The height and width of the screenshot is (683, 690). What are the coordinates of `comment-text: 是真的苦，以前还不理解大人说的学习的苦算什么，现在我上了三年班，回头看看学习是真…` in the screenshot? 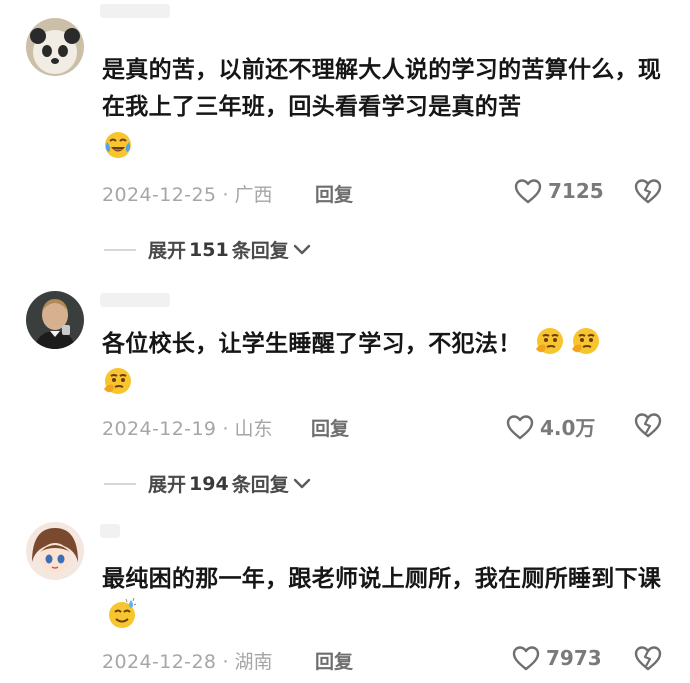 It's located at (382, 106).